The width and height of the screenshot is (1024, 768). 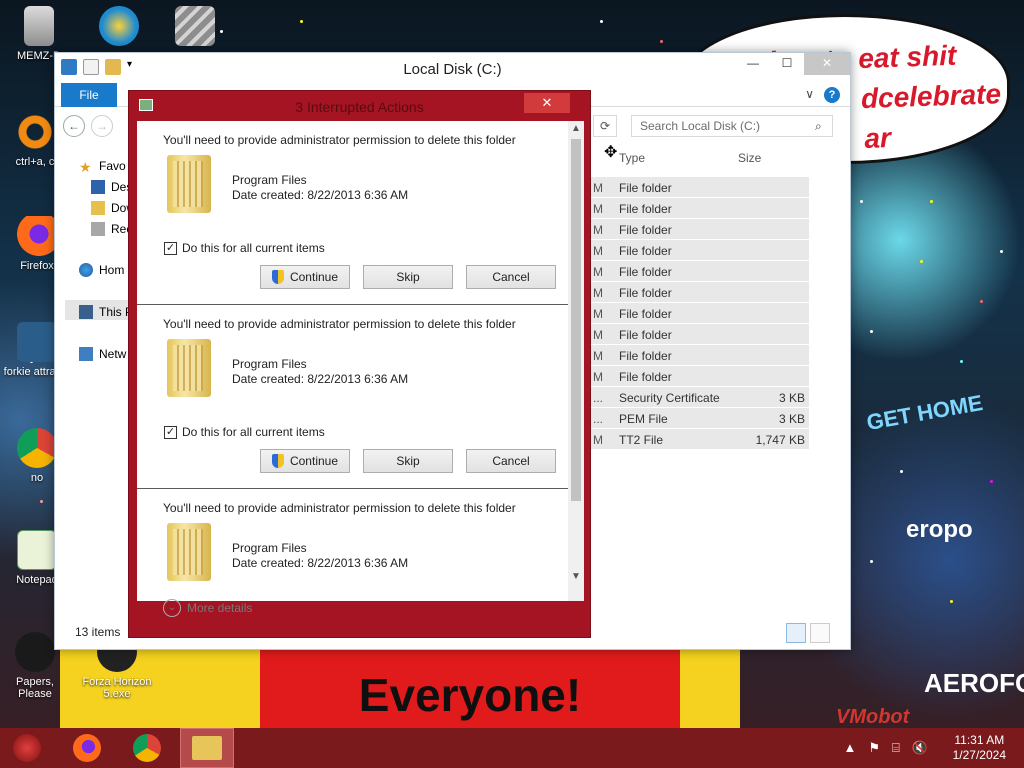 I want to click on column-size: Size, so click(x=749, y=158).